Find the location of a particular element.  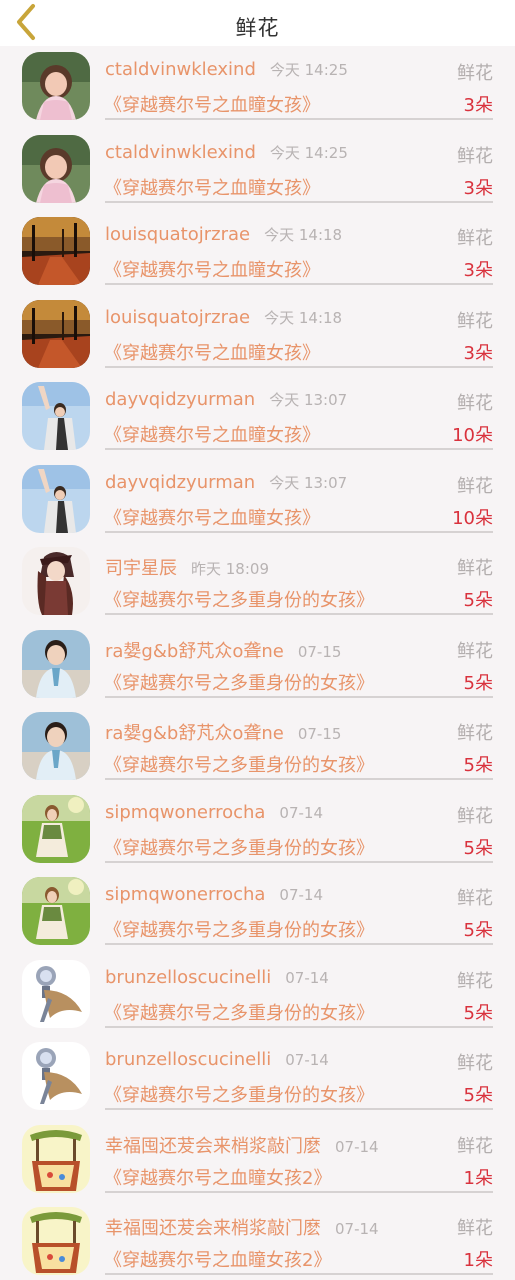

list-item: sipmqwonerrocha 07-14 鲜花 《穿越赛尔号之多重身份的女孩》 5朵 is located at coordinates (257, 830).